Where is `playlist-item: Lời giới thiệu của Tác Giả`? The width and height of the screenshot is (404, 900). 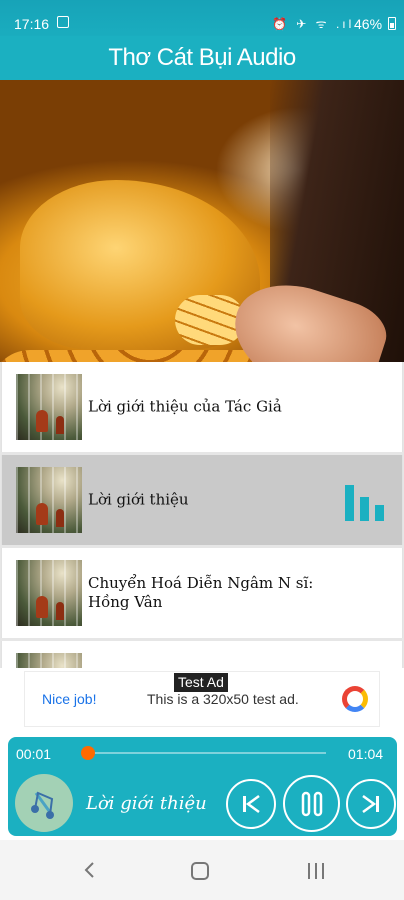 playlist-item: Lời giới thiệu của Tác Giả is located at coordinates (202, 407).